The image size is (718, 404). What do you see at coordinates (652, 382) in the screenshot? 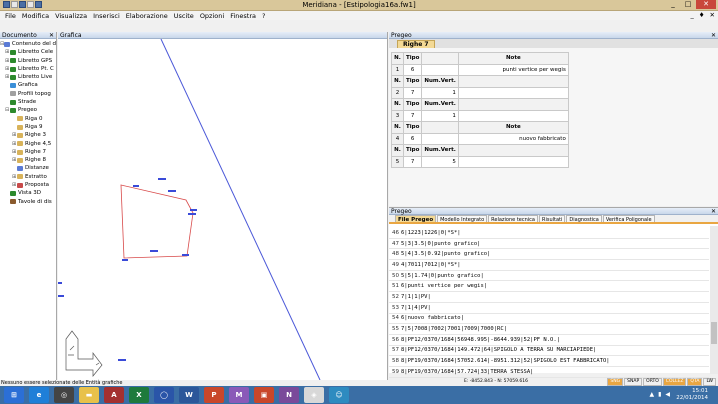
I see `mode-toggle-orto: ORTO` at bounding box center [652, 382].